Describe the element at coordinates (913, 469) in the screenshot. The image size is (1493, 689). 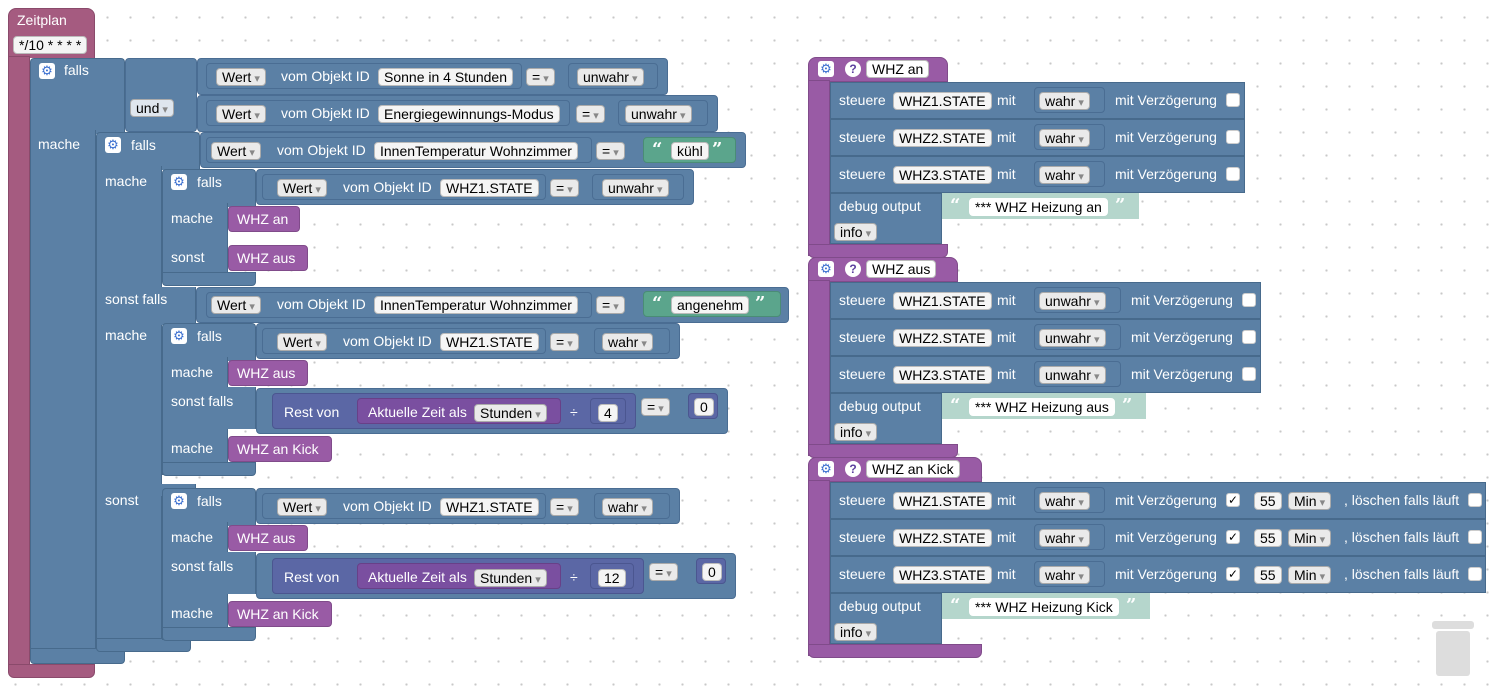
I see `function-name-field: WHZ an Kick` at that location.